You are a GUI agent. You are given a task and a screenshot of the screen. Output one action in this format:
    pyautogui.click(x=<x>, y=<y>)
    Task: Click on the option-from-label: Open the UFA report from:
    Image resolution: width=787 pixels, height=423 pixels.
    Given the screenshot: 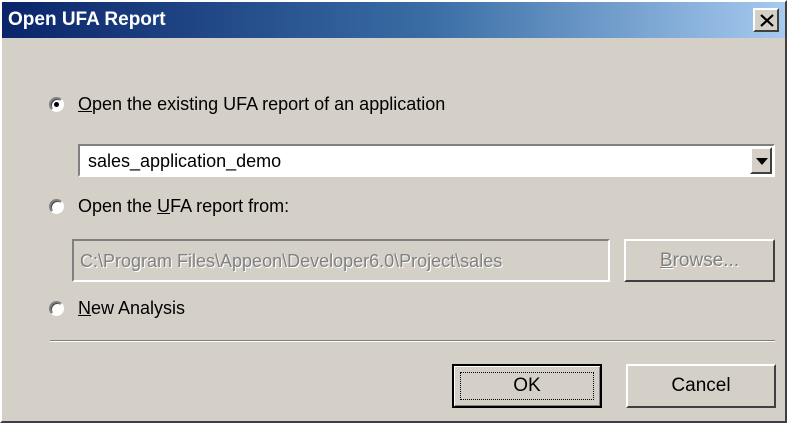 What is the action you would take?
    pyautogui.click(x=184, y=206)
    